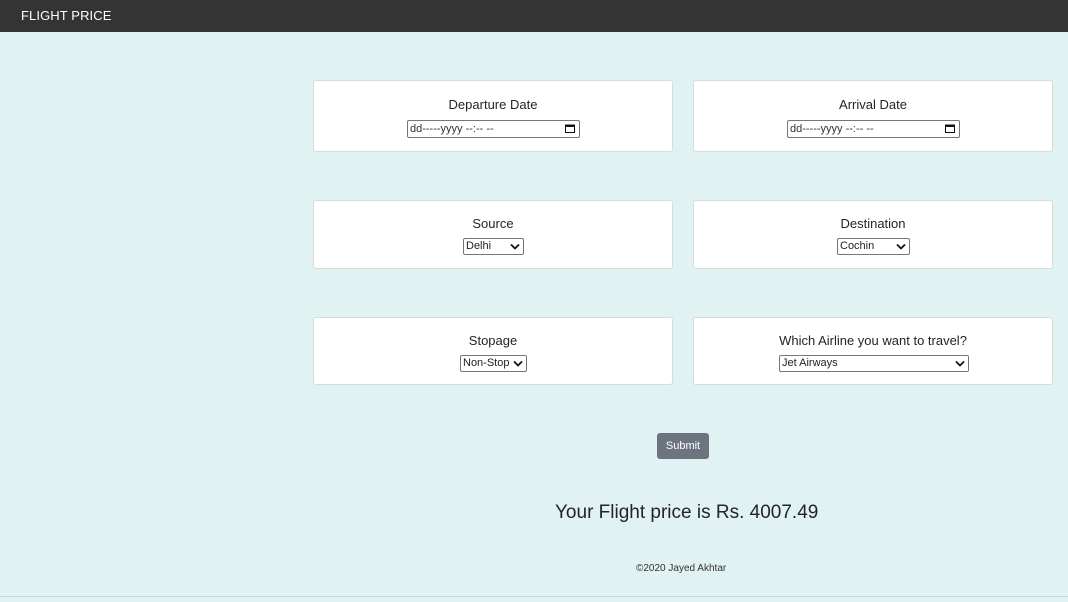 The height and width of the screenshot is (602, 1068). What do you see at coordinates (493, 351) in the screenshot?
I see `stopage-card: Stopage Non-Stop` at bounding box center [493, 351].